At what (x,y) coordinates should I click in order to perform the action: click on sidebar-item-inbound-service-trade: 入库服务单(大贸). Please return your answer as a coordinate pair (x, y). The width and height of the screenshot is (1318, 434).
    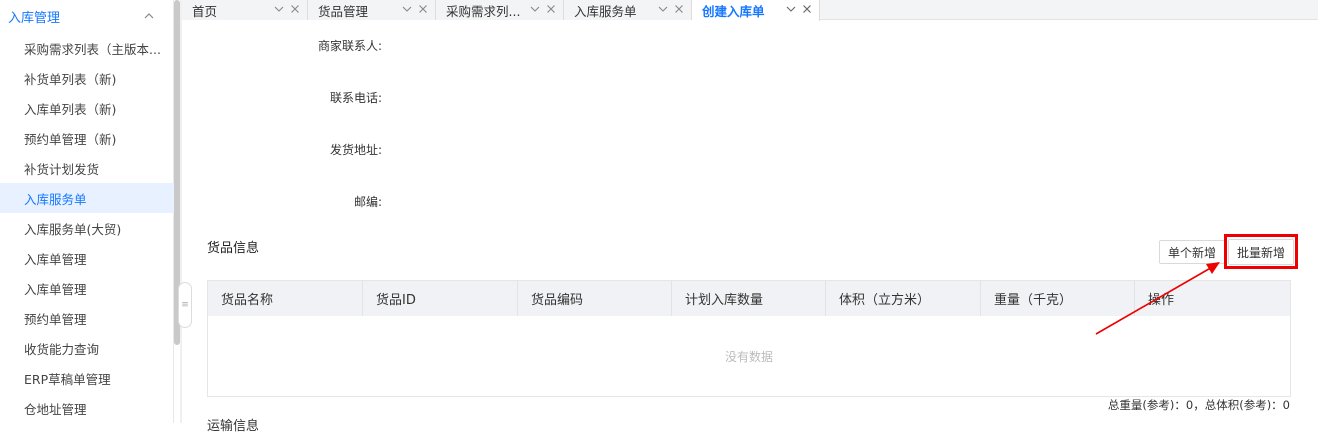
    Looking at the image, I should click on (87, 228).